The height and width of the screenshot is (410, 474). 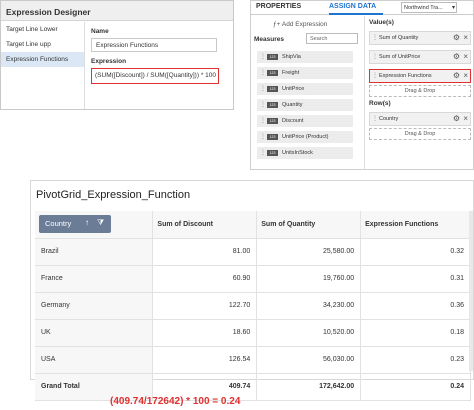 I want to click on rows-drop-zone: Drag & Drop, so click(x=420, y=134).